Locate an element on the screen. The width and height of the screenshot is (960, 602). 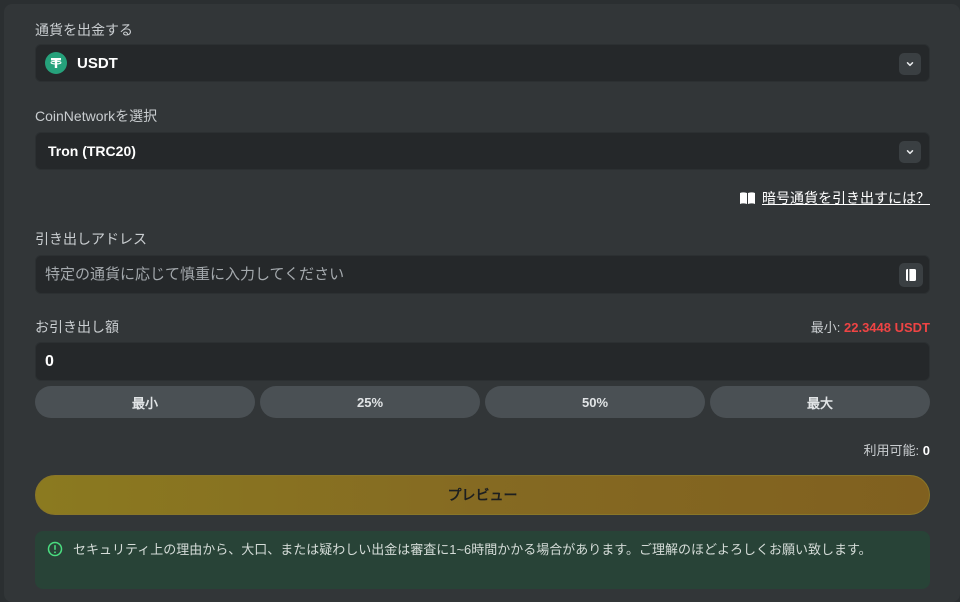
info-circle-icon is located at coordinates (55, 565).